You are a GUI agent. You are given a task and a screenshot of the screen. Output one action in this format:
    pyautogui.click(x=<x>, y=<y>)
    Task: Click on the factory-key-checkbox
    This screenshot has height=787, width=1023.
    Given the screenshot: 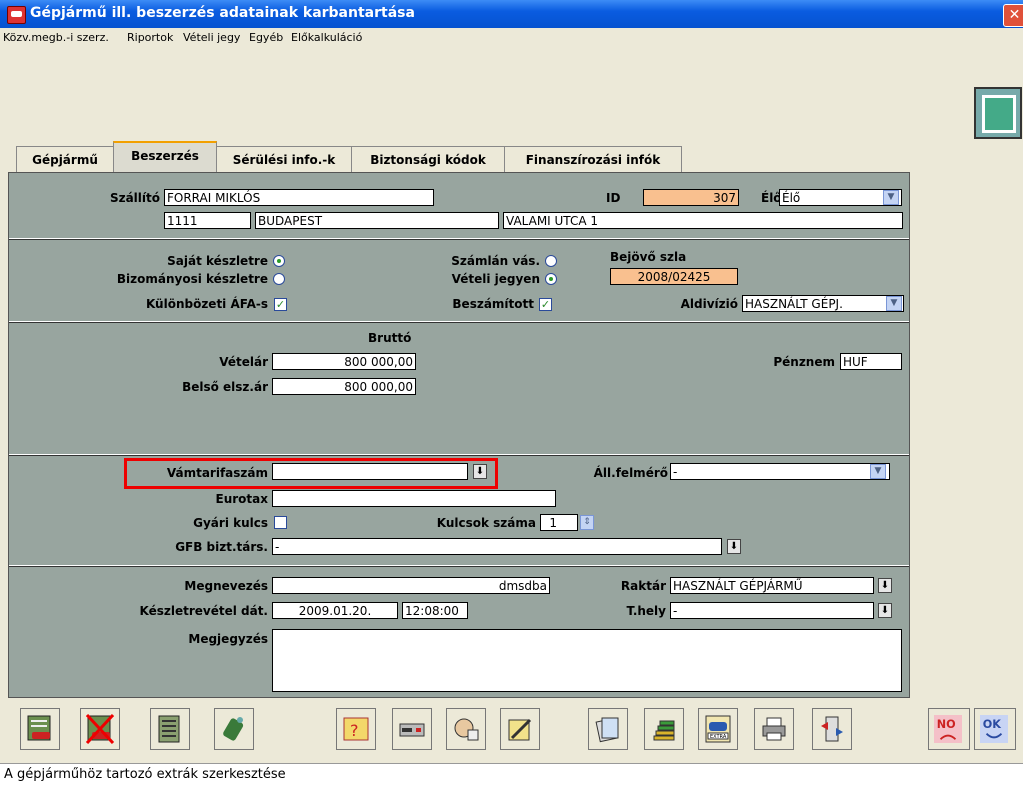 What is the action you would take?
    pyautogui.click(x=280, y=522)
    